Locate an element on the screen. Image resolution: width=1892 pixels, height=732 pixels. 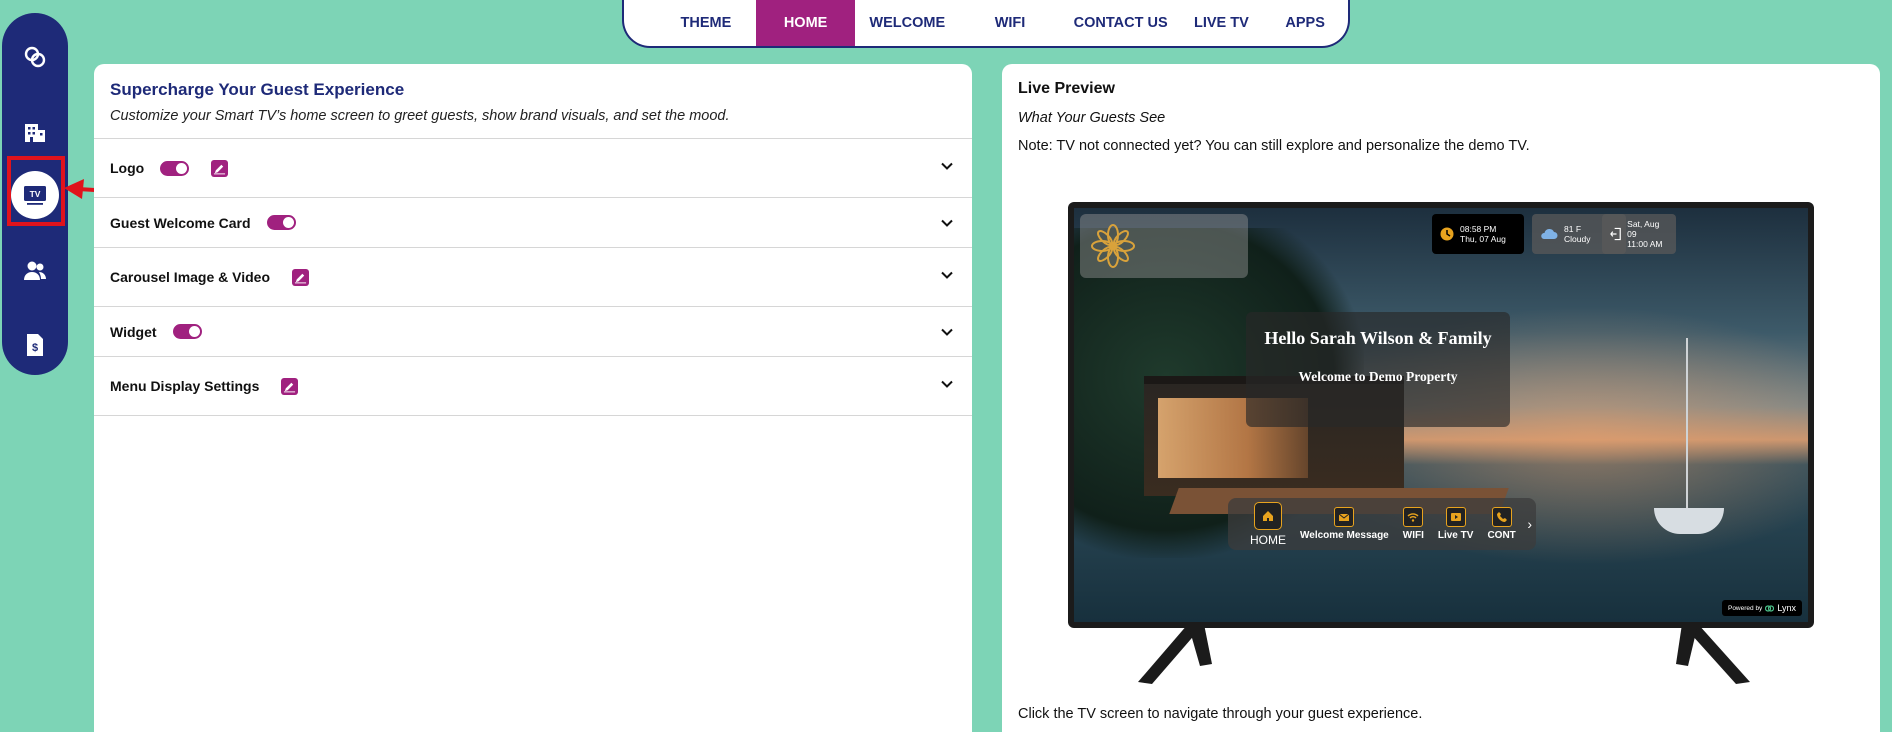
accordion-guest-welcome-card: Guest Welcome Card is located at coordinates (533, 223).